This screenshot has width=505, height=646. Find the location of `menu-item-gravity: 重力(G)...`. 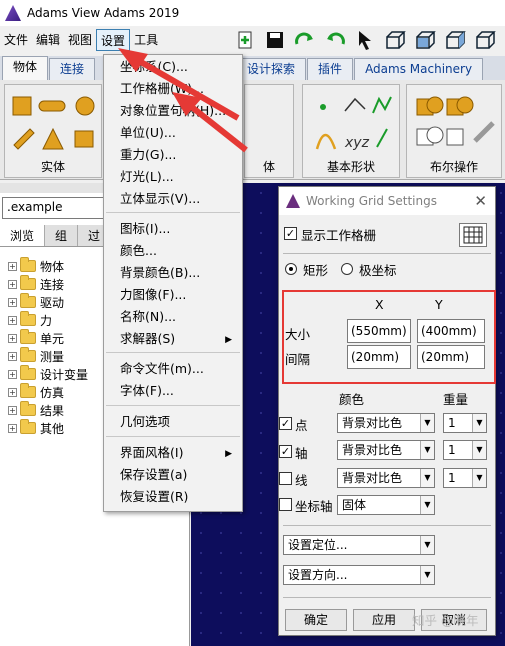

menu-item-gravity: 重力(G)... is located at coordinates (148, 155).